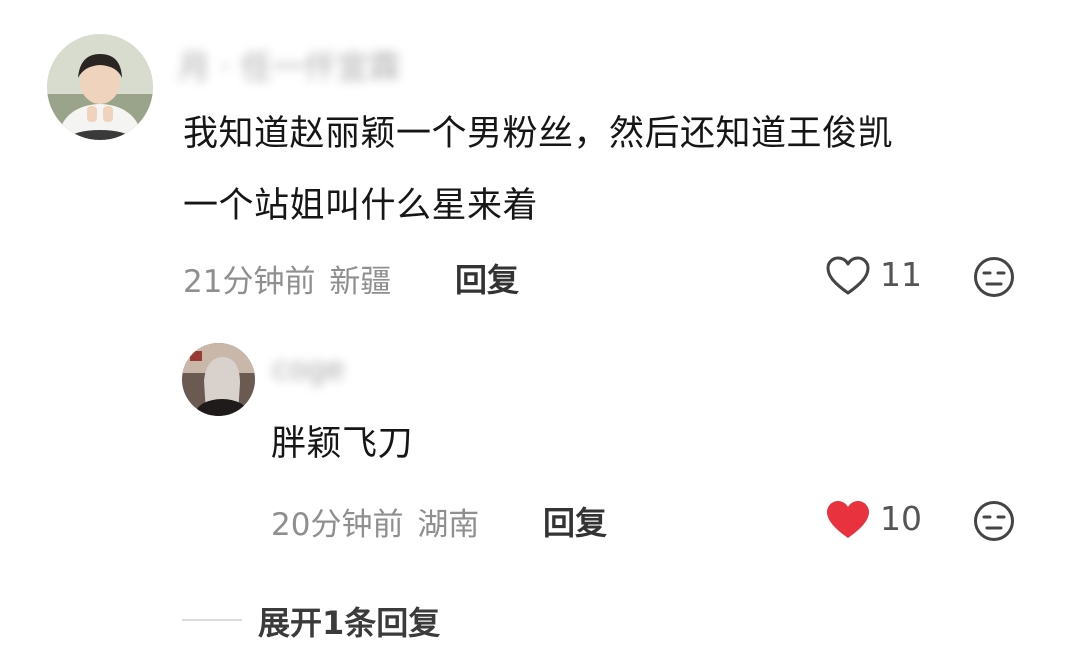 The image size is (1080, 660). Describe the element at coordinates (342, 444) in the screenshot. I see `reply-text: 胖颖飞刀` at that location.